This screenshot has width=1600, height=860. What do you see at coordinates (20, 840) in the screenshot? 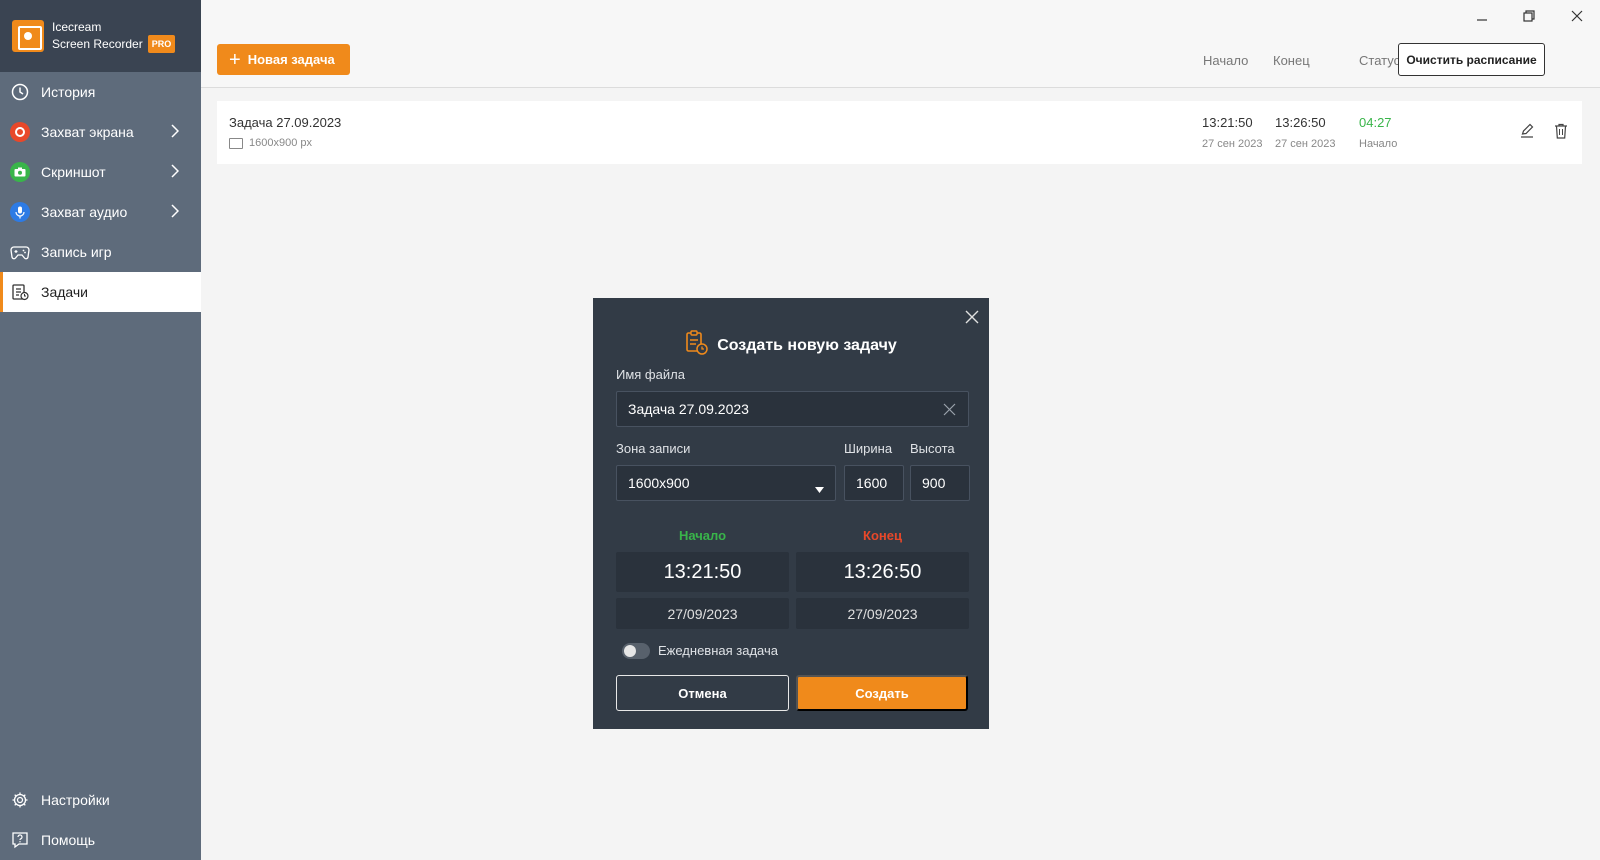
I see `help-icon` at bounding box center [20, 840].